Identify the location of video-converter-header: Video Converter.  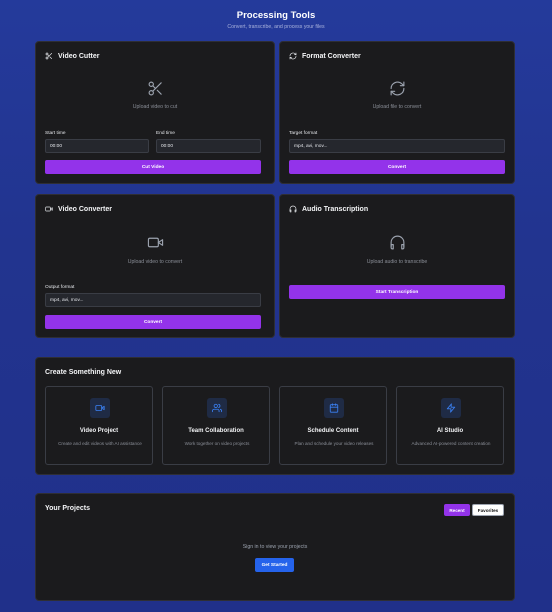
(78, 209).